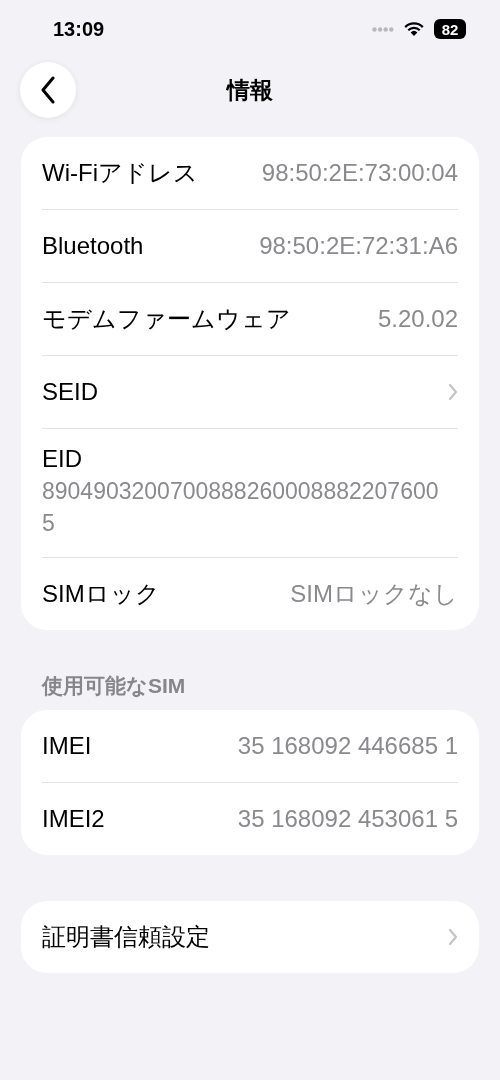 The image size is (500, 1080). What do you see at coordinates (250, 392) in the screenshot?
I see `settings-row: SEID` at bounding box center [250, 392].